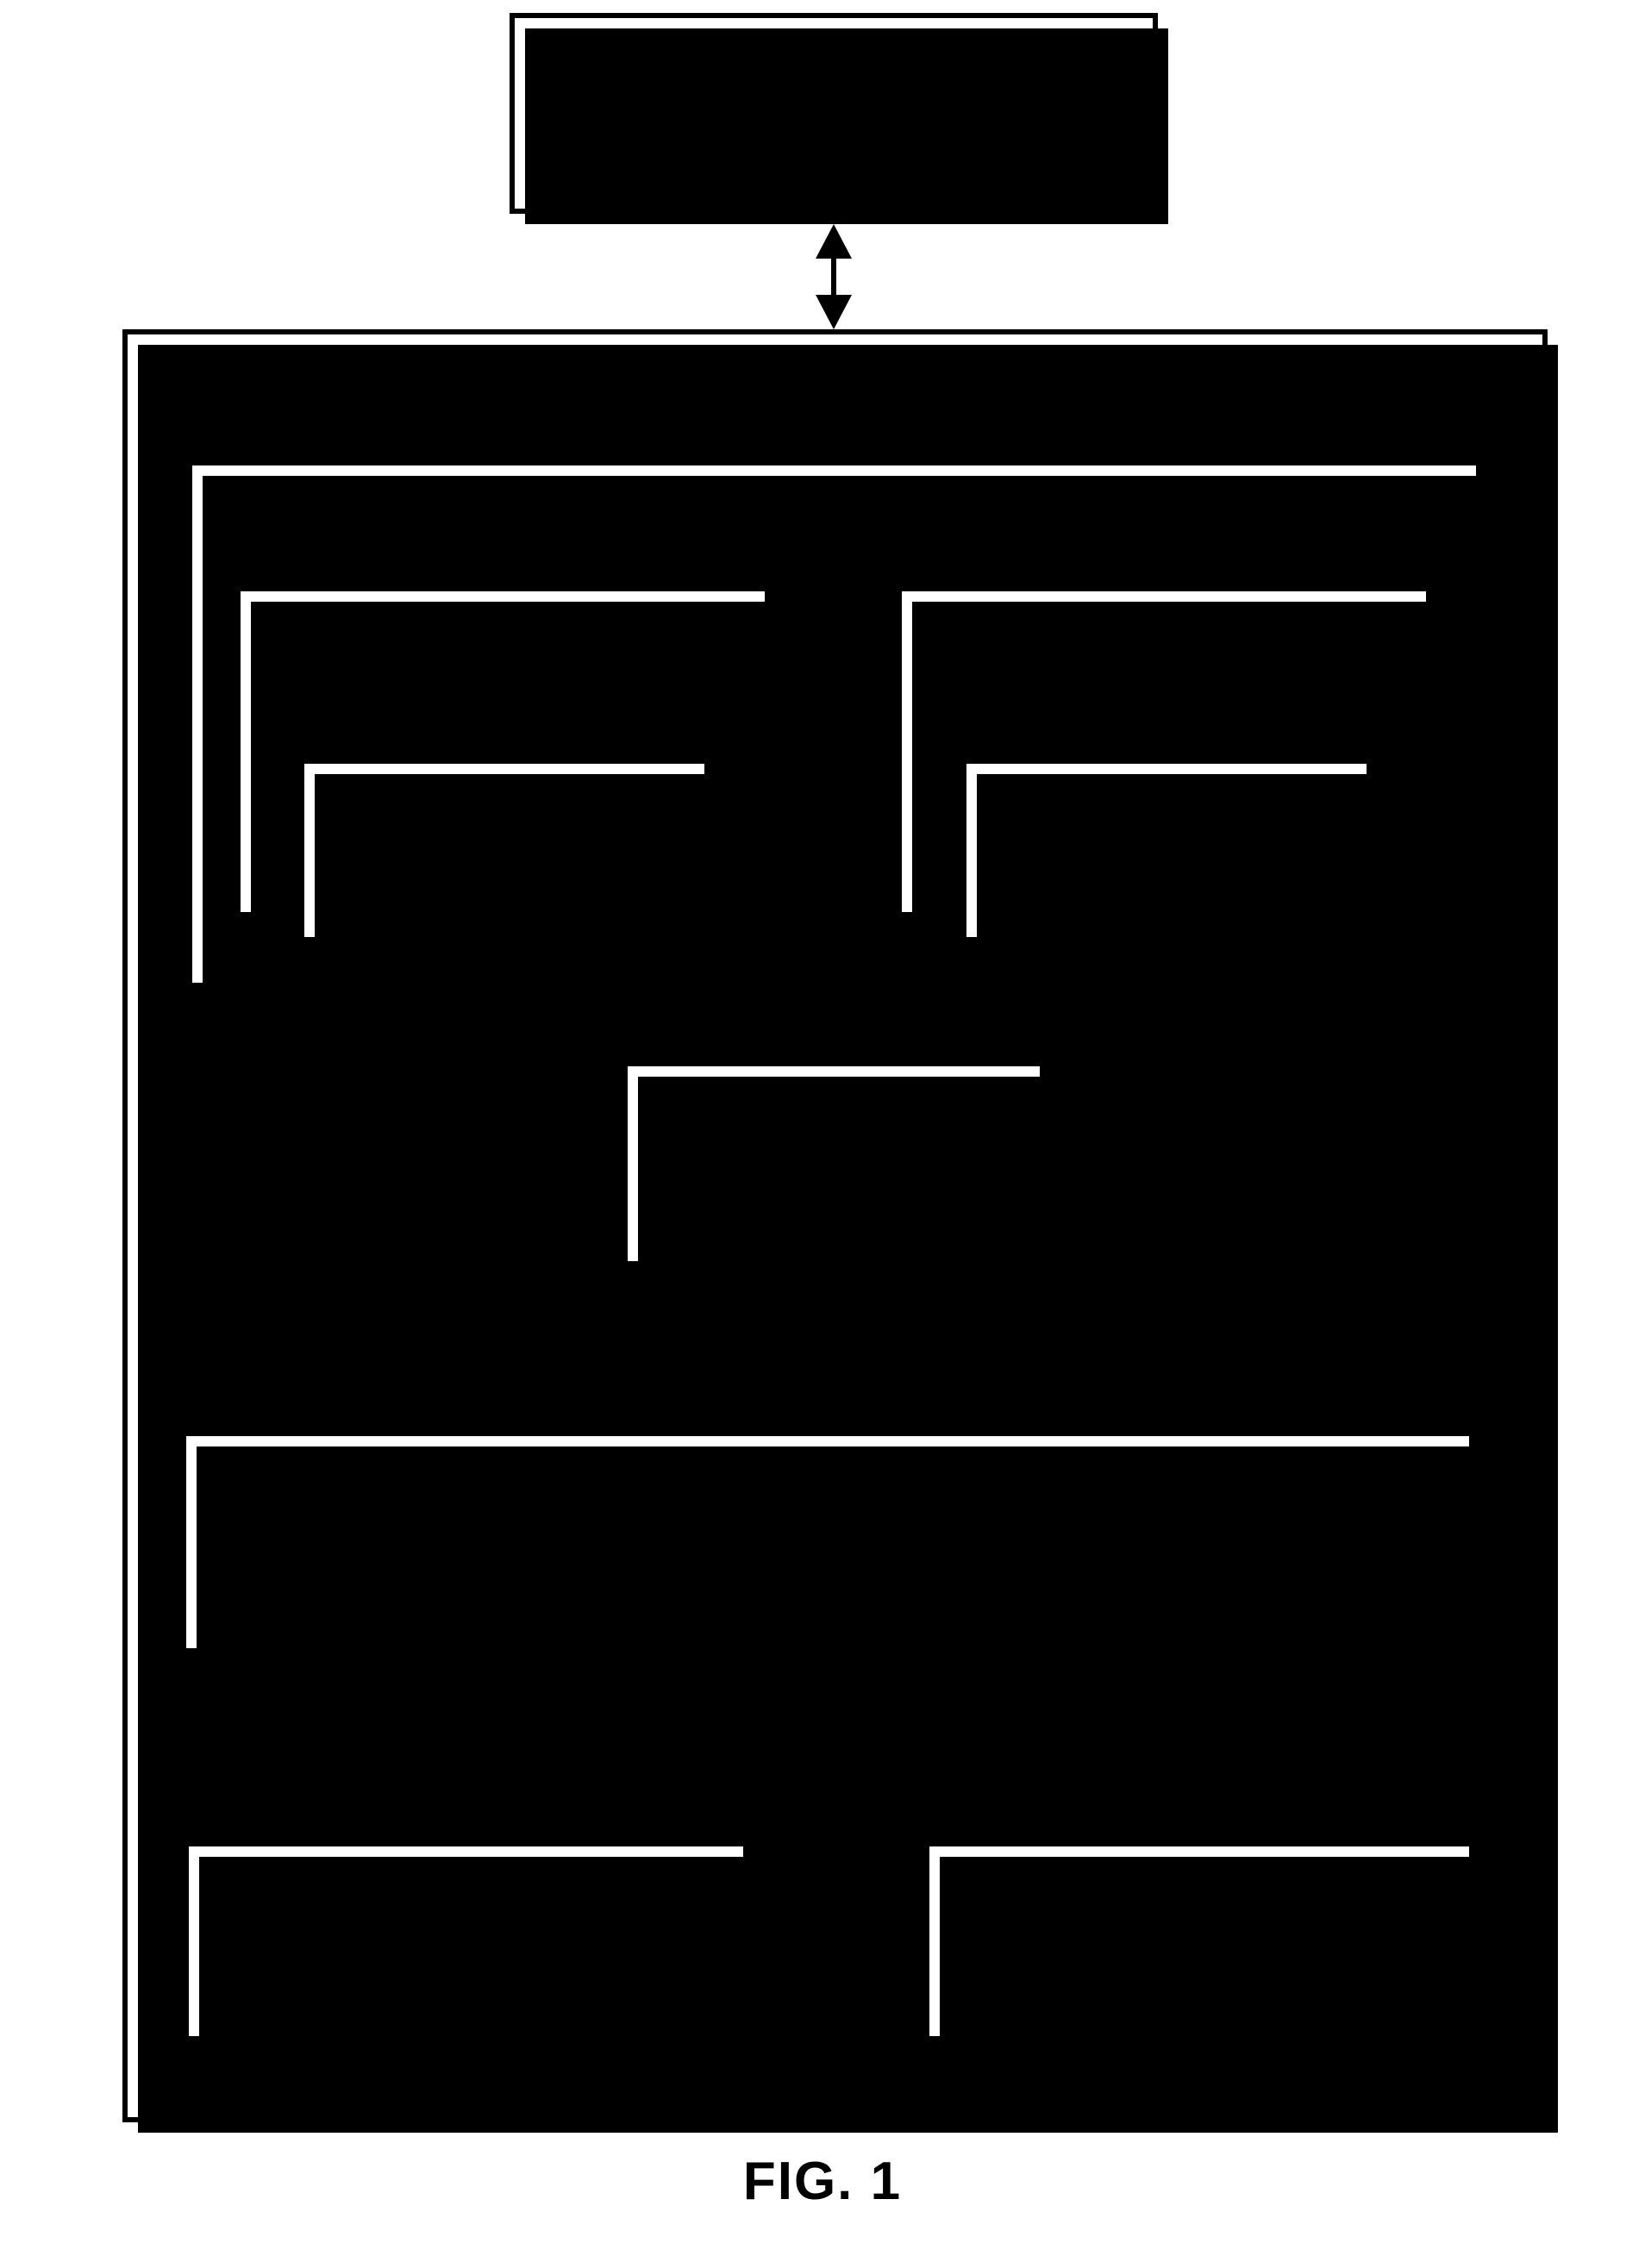 The width and height of the screenshot is (1645, 2268). I want to click on node-display-screen-label: 114 Display Screen, so click(1199, 1924).